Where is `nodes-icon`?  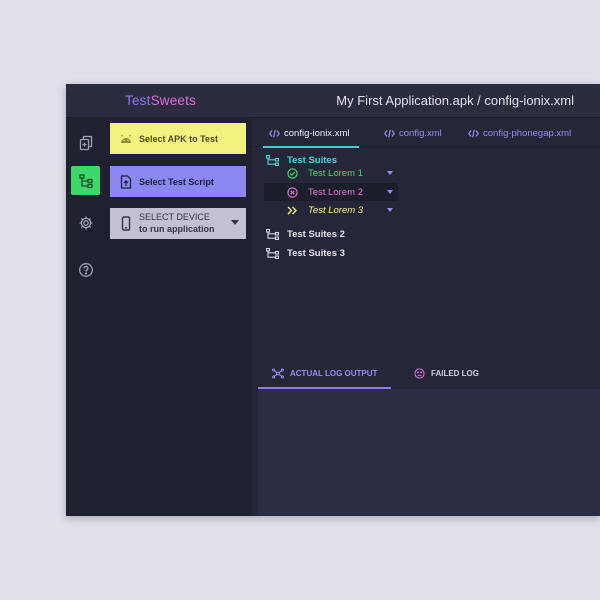
nodes-icon is located at coordinates (278, 373).